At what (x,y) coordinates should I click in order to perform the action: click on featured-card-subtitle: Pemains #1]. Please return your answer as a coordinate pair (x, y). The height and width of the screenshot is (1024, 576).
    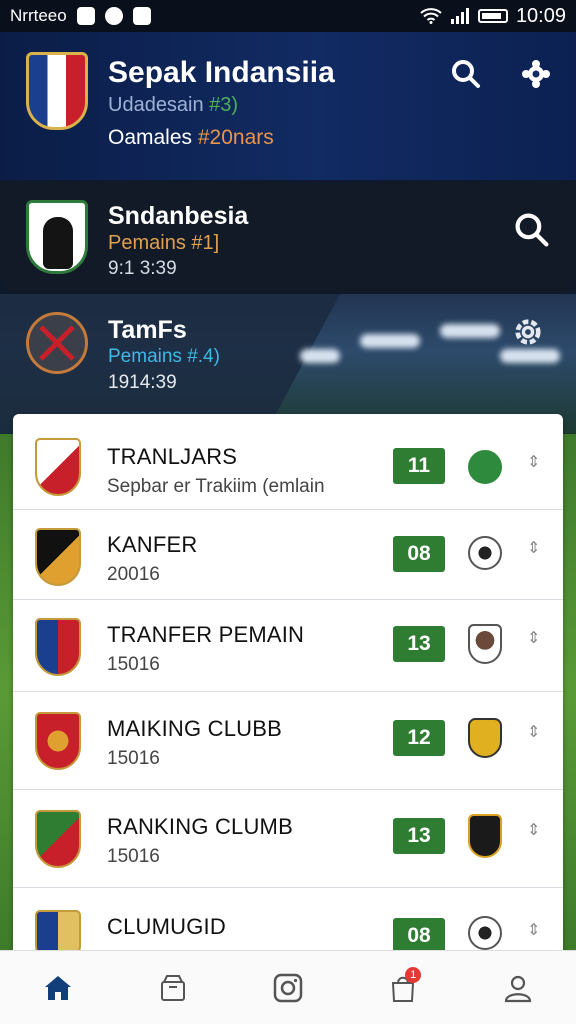
    Looking at the image, I should click on (164, 243).